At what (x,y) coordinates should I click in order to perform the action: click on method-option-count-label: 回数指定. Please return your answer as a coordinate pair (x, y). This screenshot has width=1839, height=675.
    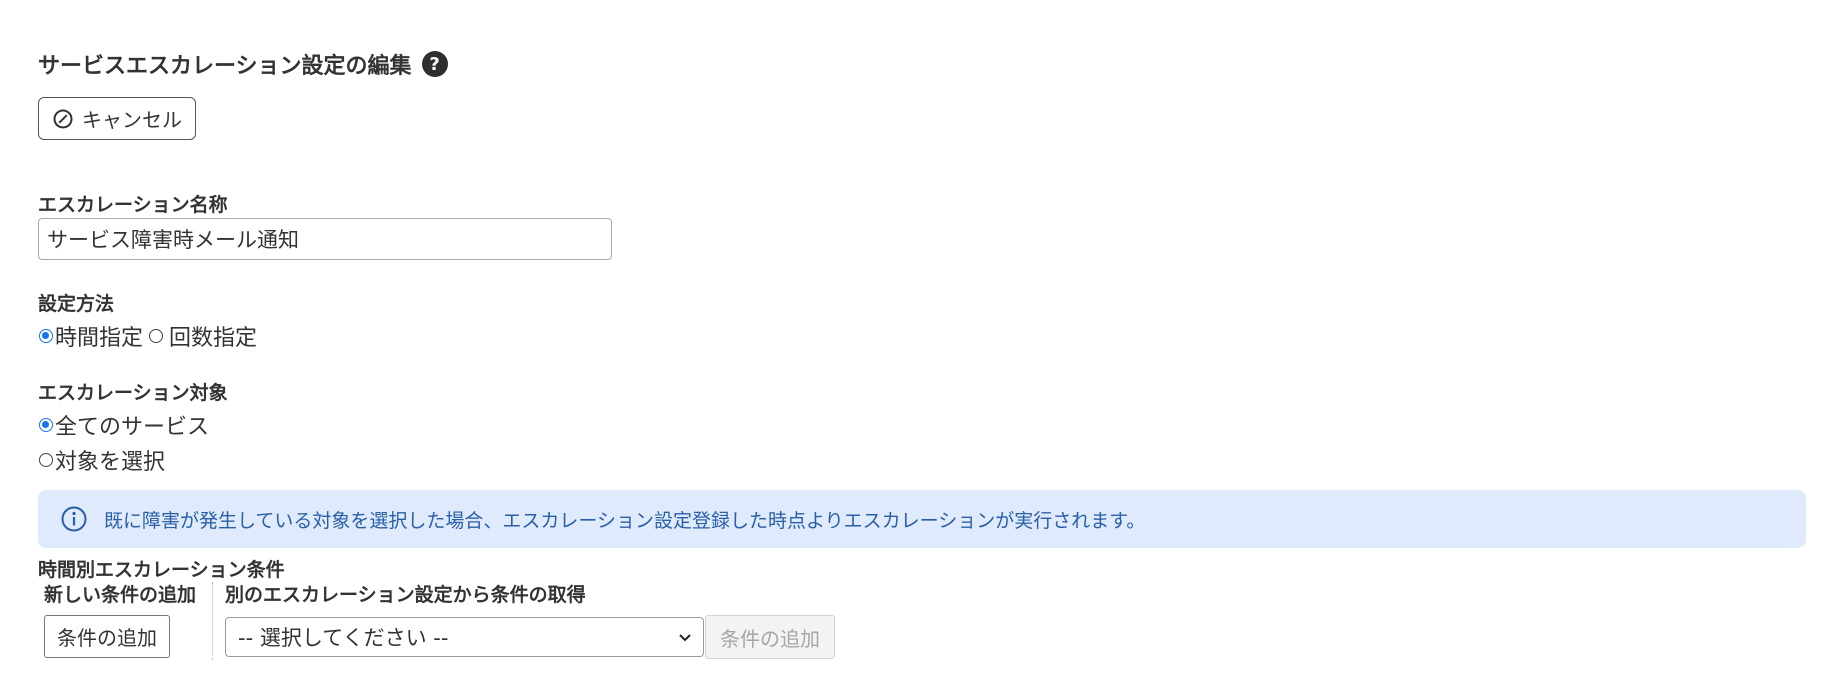
    Looking at the image, I should click on (213, 338).